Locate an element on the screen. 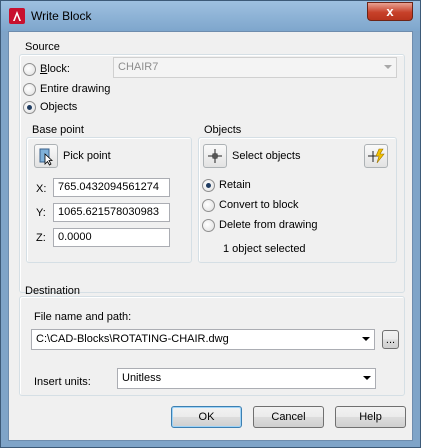 The image size is (421, 448). z-label: Z: is located at coordinates (41, 238).